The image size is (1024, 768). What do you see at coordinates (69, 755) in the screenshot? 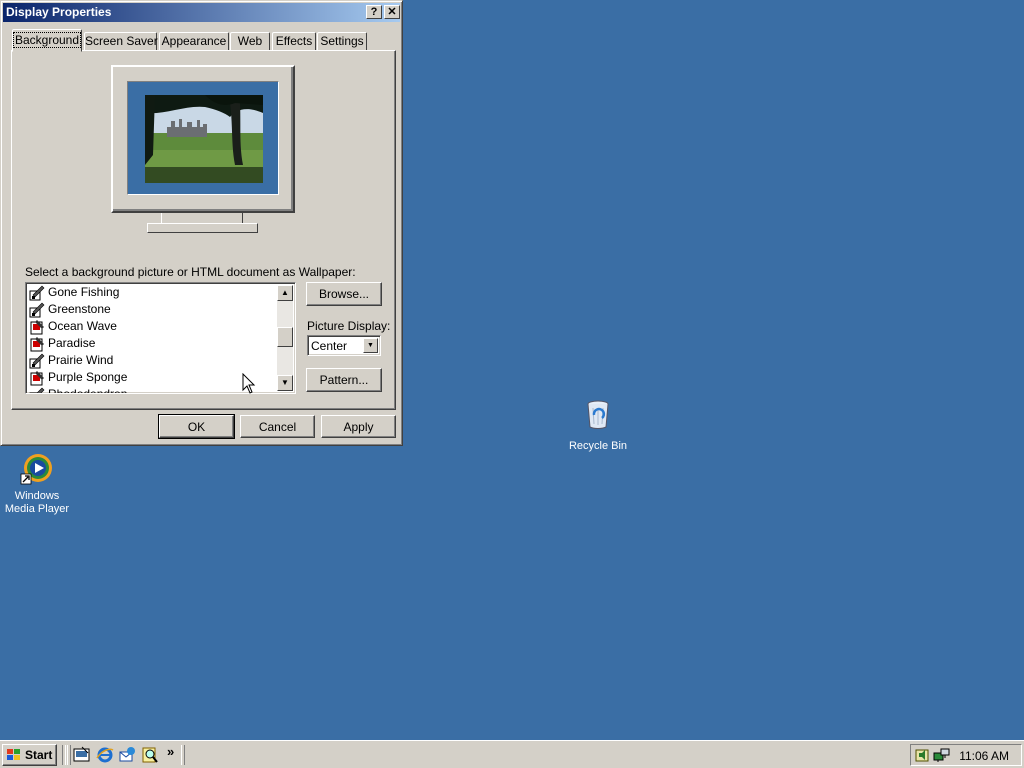
I see `quick-launch-grip` at bounding box center [69, 755].